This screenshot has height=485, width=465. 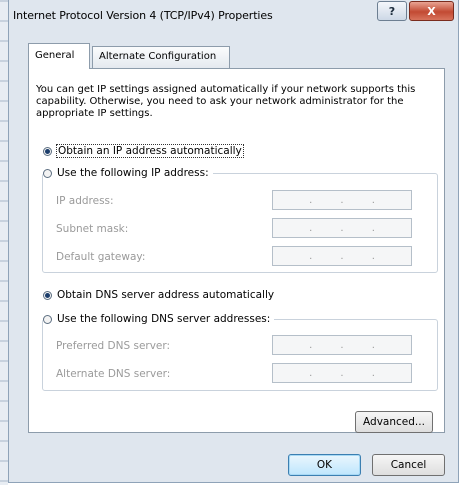 I want to click on use-following-dns-radio: Use the following DNS server addresses:, so click(x=159, y=319).